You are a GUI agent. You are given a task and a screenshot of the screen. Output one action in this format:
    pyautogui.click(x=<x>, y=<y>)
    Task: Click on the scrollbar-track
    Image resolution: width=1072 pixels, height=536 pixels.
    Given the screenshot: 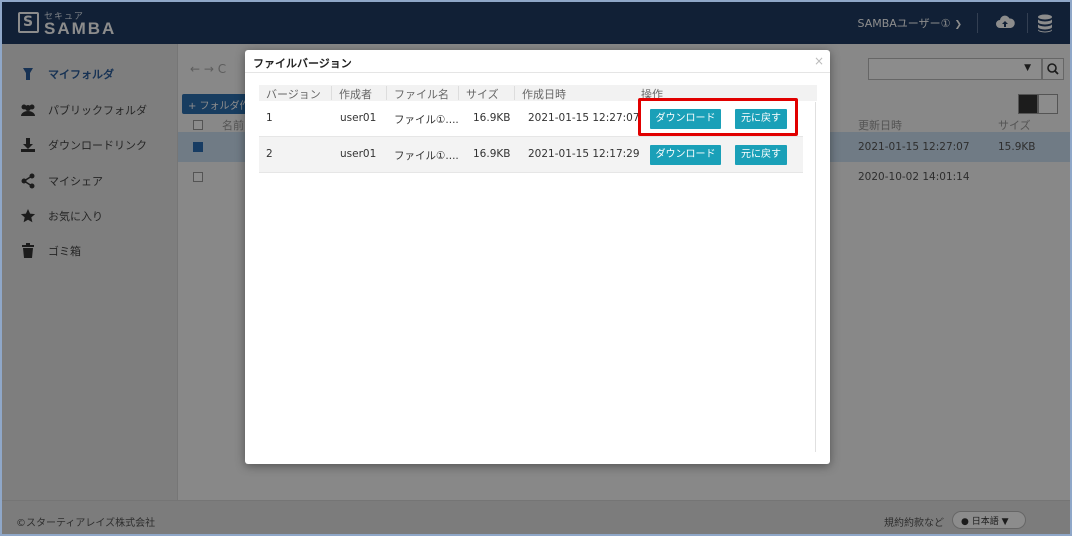 What is the action you would take?
    pyautogui.click(x=815, y=277)
    